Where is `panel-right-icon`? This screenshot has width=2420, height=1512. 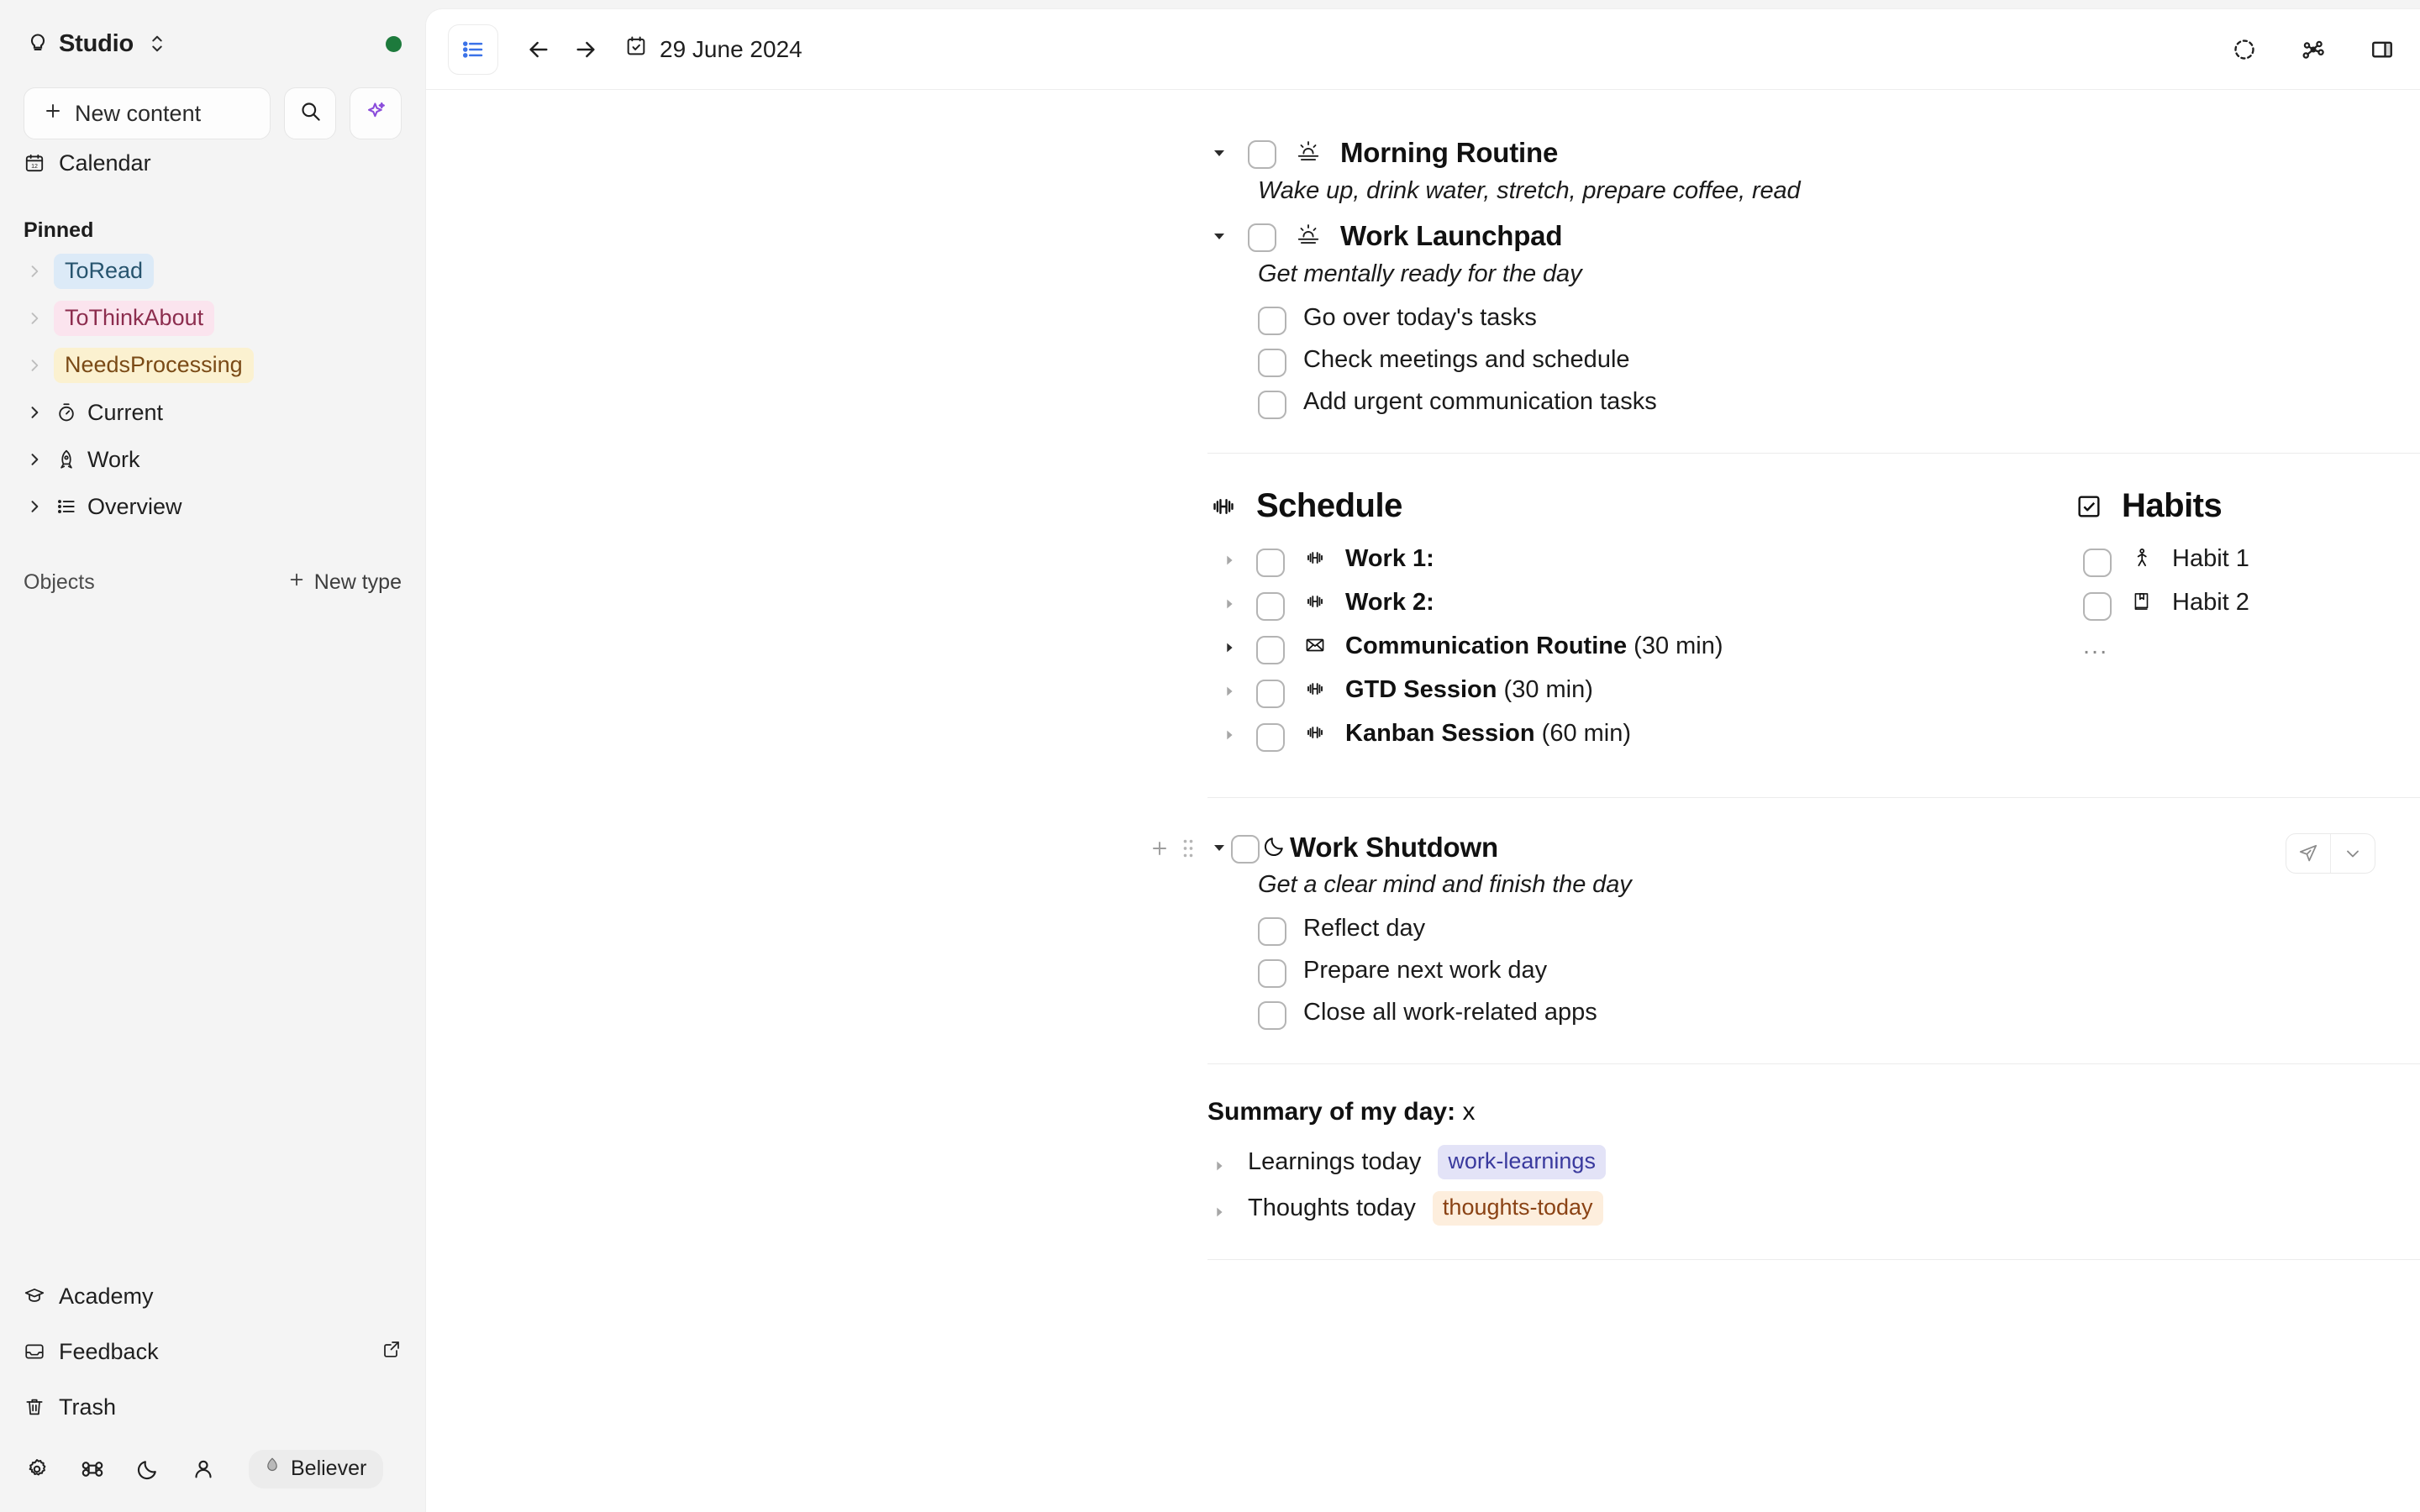
panel-right-icon is located at coordinates (2383, 49).